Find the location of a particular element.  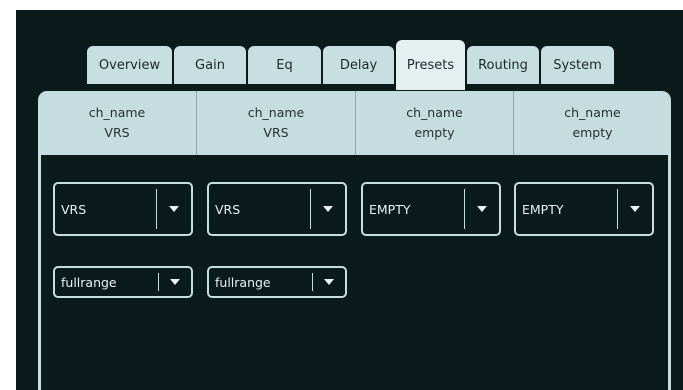

tab-label: System is located at coordinates (577, 65).